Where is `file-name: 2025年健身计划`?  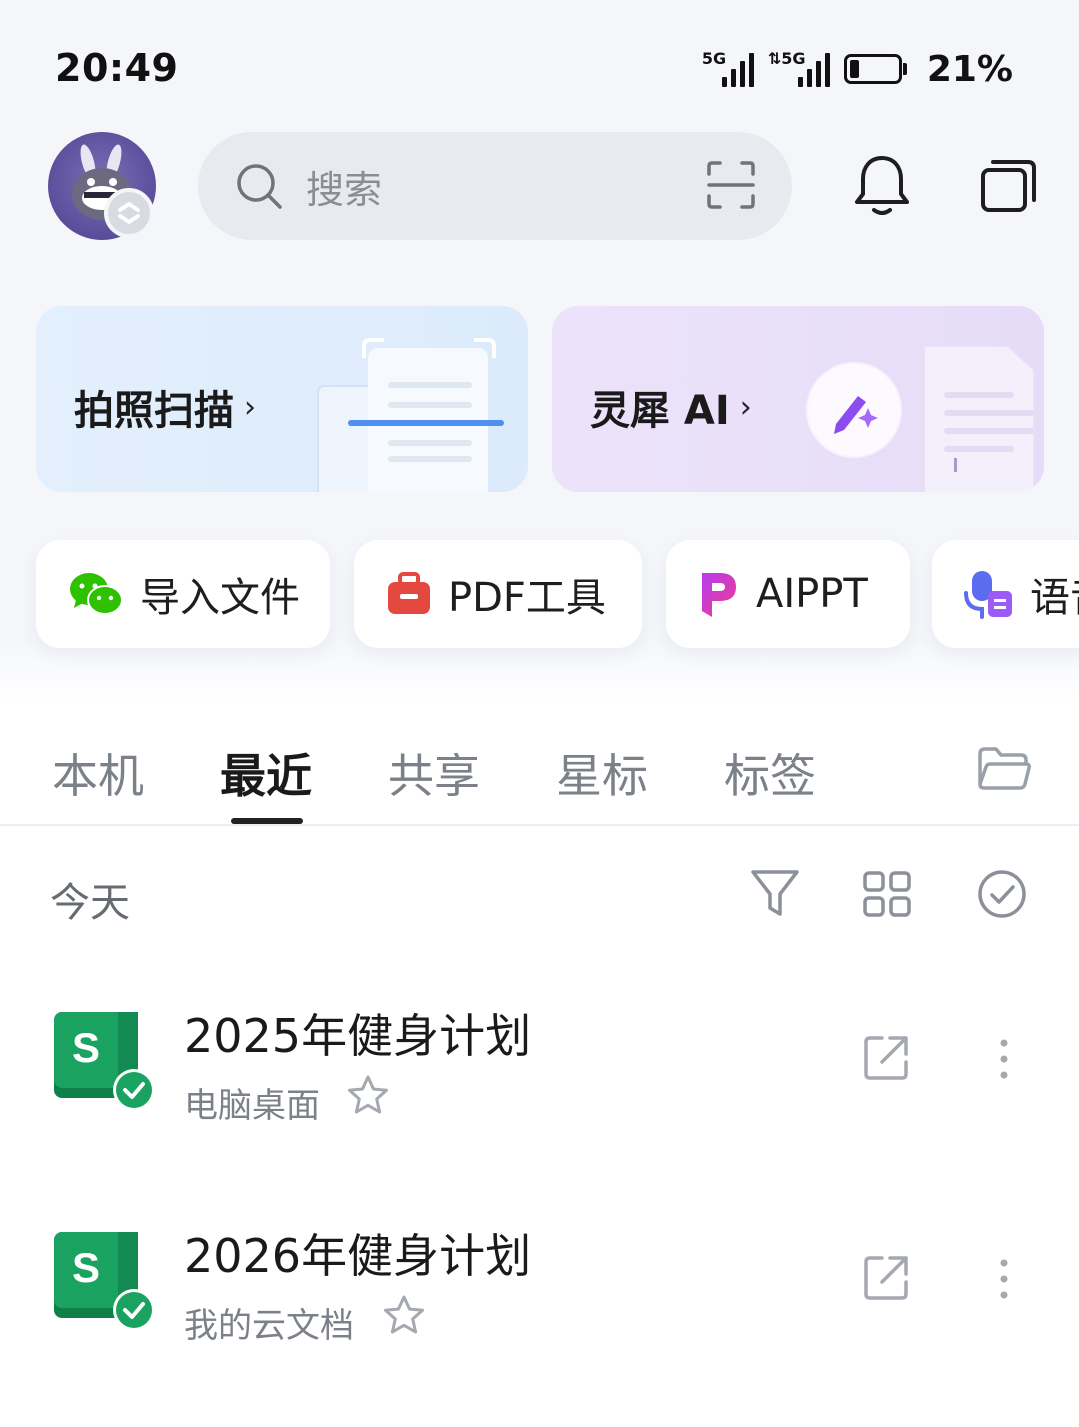
file-name: 2025年健身计划 is located at coordinates (358, 1036).